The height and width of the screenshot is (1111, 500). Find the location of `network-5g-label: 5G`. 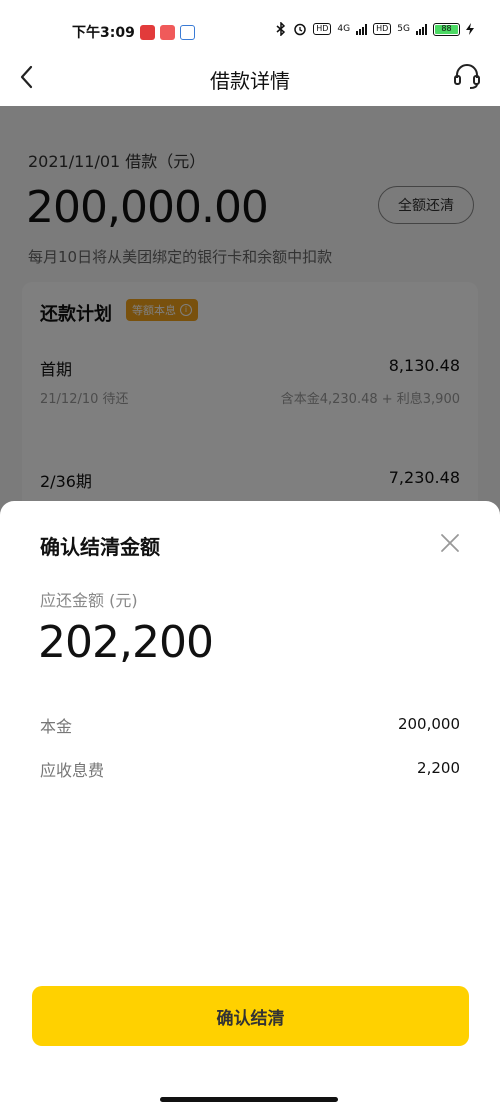

network-5g-label: 5G is located at coordinates (403, 29).